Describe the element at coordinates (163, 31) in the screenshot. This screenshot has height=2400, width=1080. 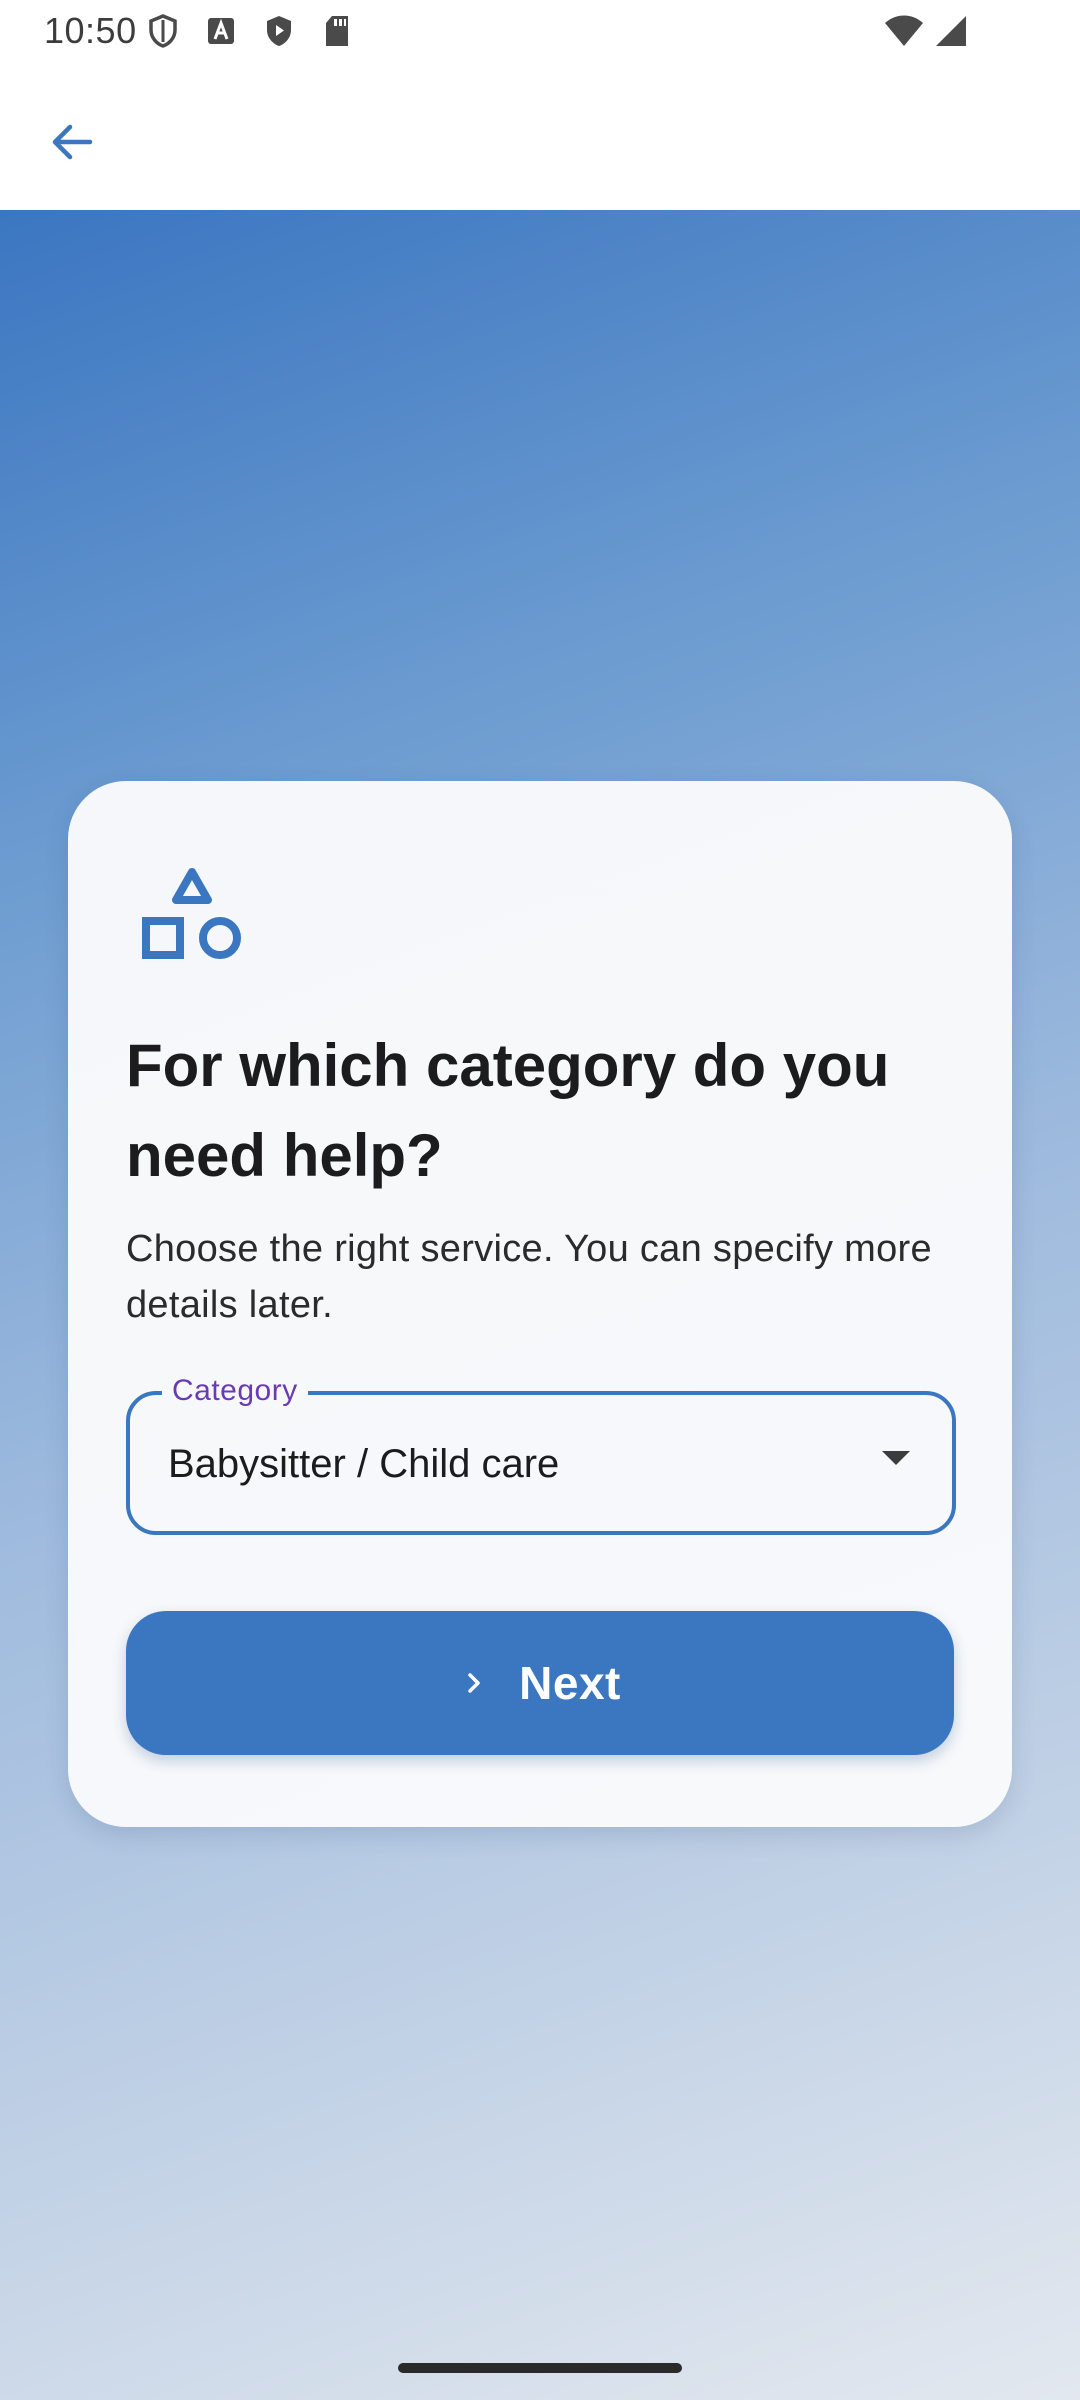
I see `shield-outline-icon` at that location.